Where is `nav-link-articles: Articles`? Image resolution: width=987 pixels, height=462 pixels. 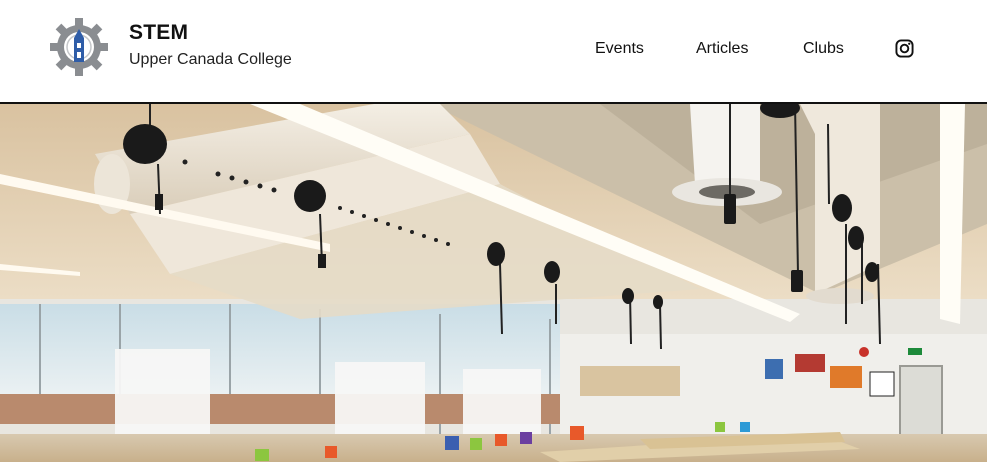 nav-link-articles: Articles is located at coordinates (722, 49).